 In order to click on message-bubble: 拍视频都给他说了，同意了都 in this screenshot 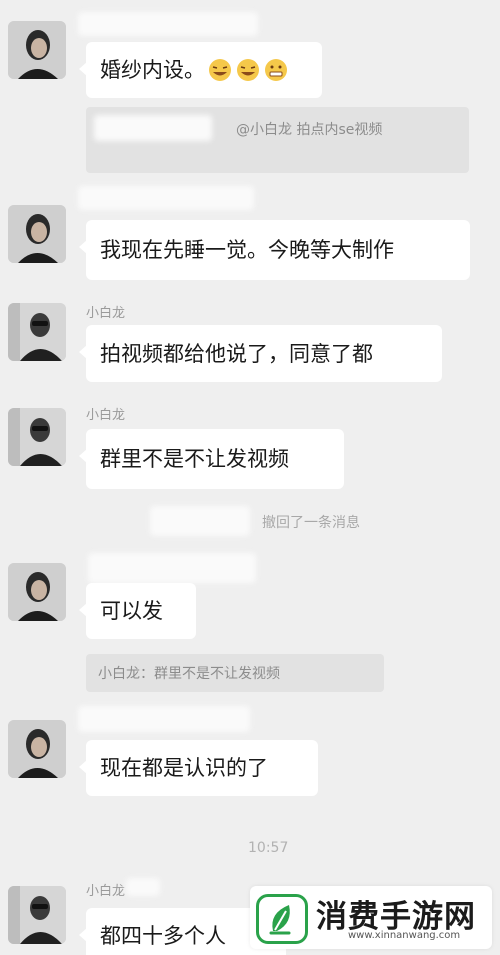, I will do `click(260, 353)`.